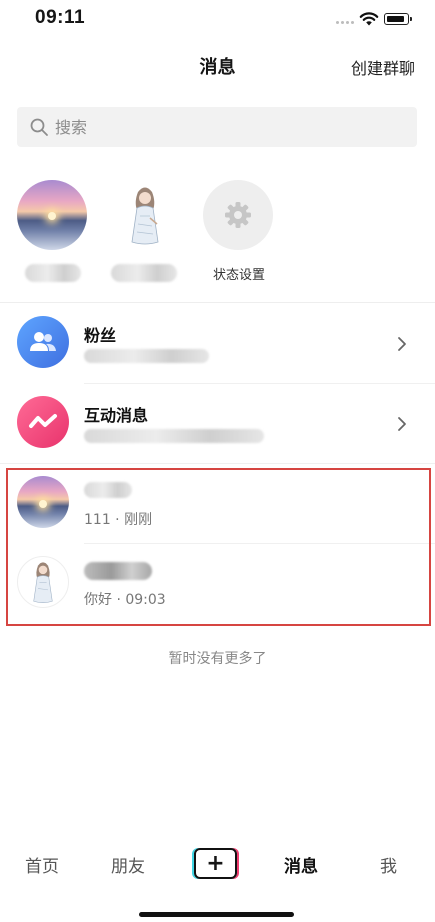  Describe the element at coordinates (225, 127) in the screenshot. I see `search-input` at that location.